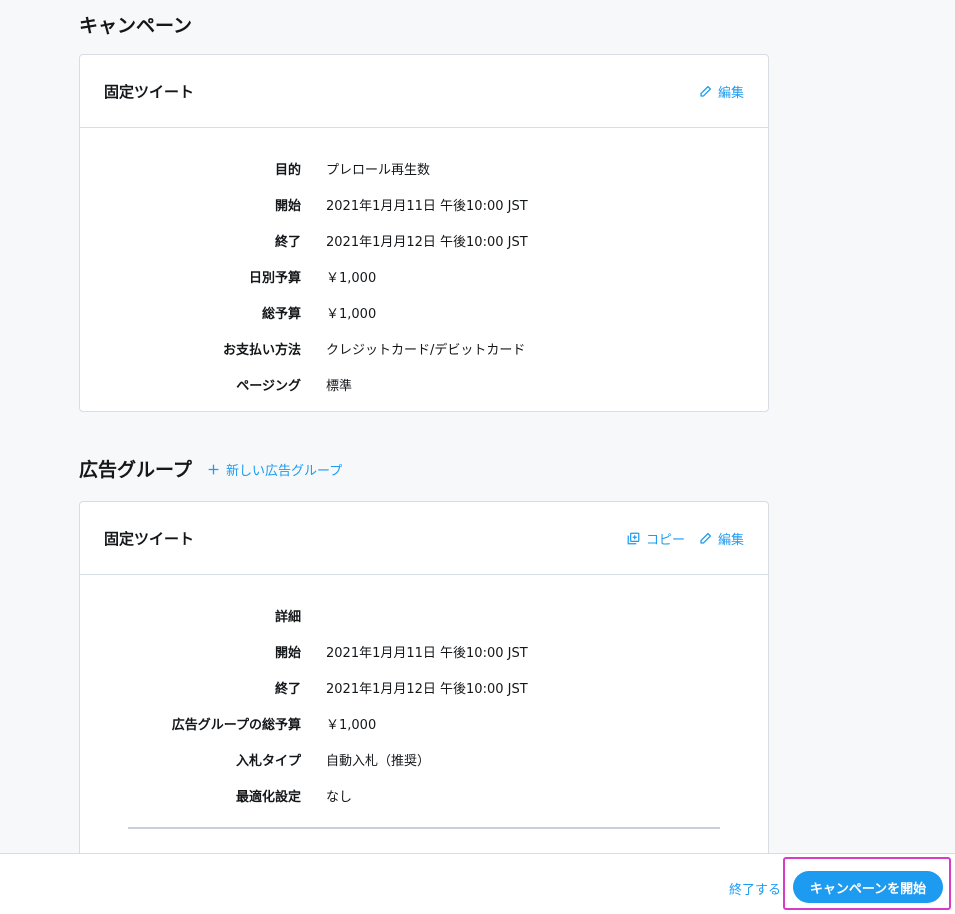 Image resolution: width=955 pixels, height=914 pixels. What do you see at coordinates (268, 761) in the screenshot?
I see `detail-label: 入札タイプ` at bounding box center [268, 761].